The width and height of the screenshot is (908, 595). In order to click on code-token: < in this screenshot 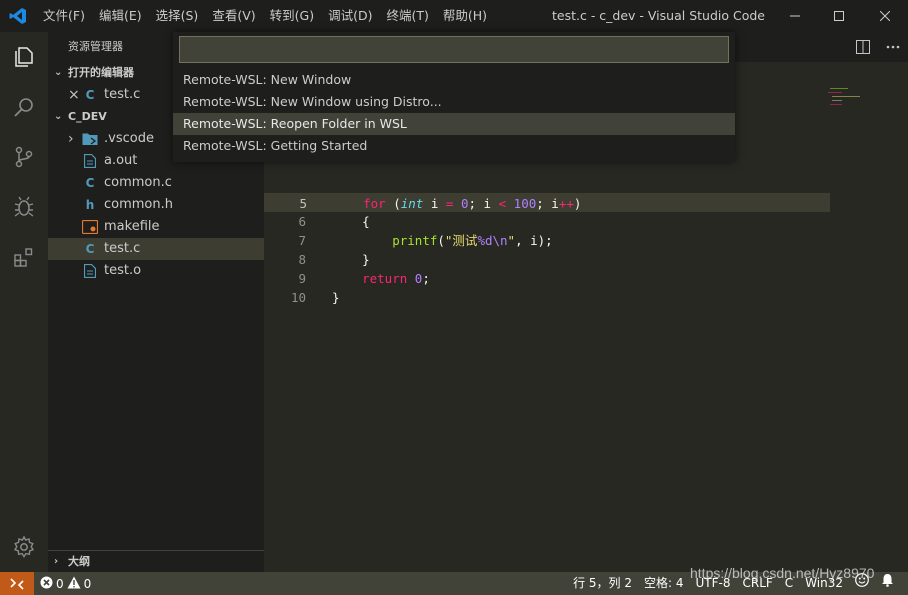, I will do `click(502, 203)`.